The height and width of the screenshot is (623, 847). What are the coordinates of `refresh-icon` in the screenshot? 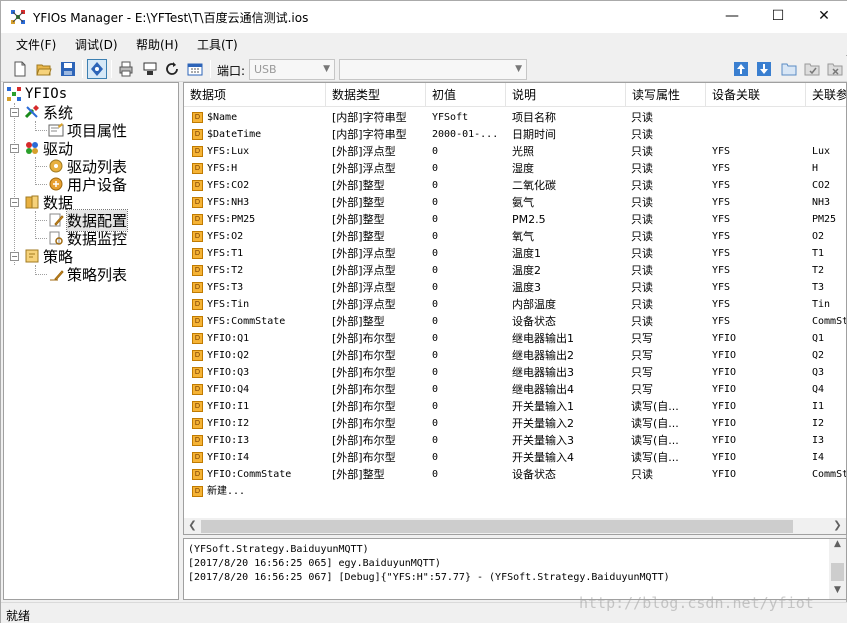 It's located at (172, 68).